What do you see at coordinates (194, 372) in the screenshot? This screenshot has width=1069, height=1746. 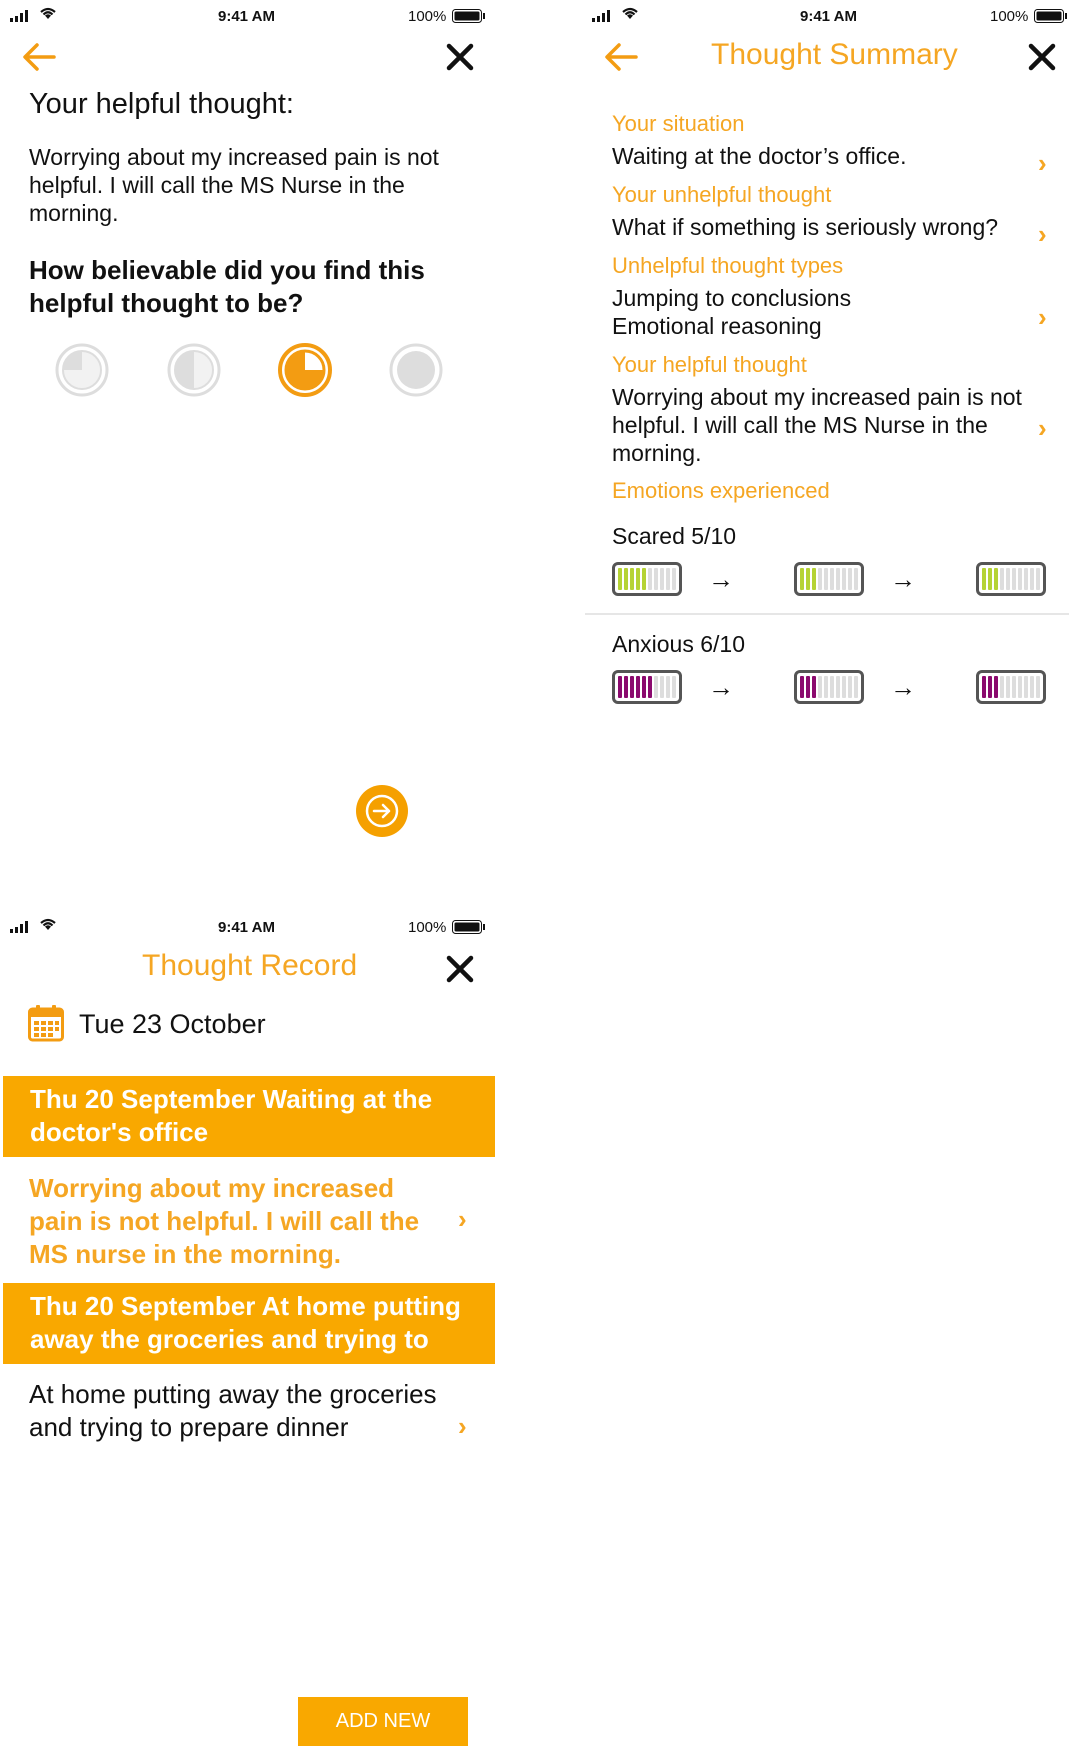 I see `rating-half-pie-icon` at bounding box center [194, 372].